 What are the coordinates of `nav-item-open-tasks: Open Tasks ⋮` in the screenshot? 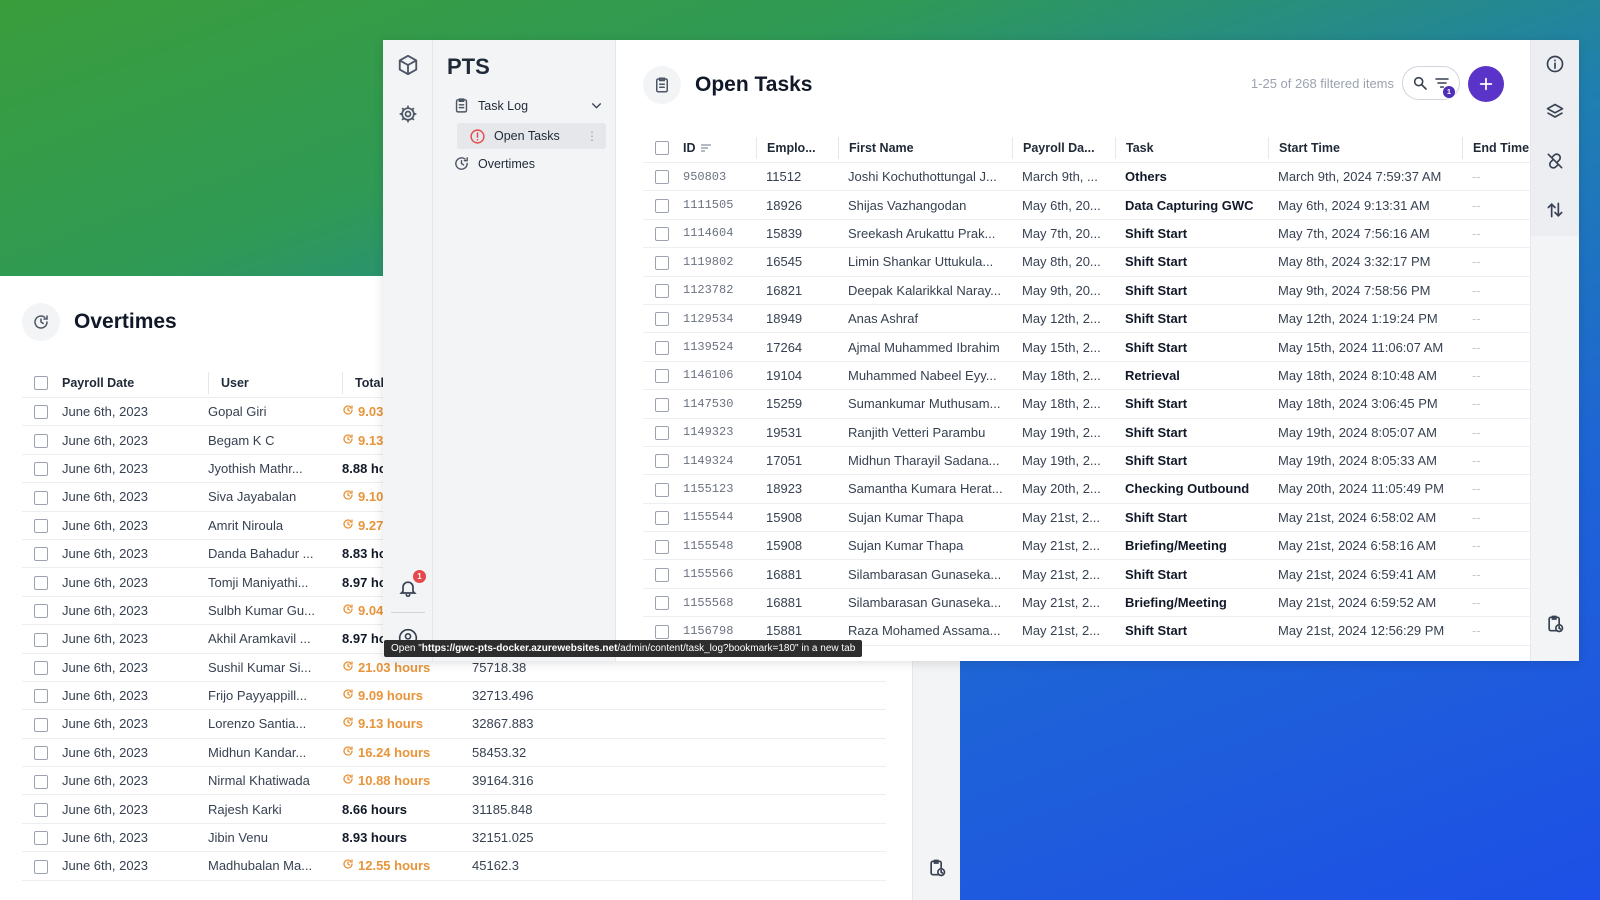 It's located at (531, 136).